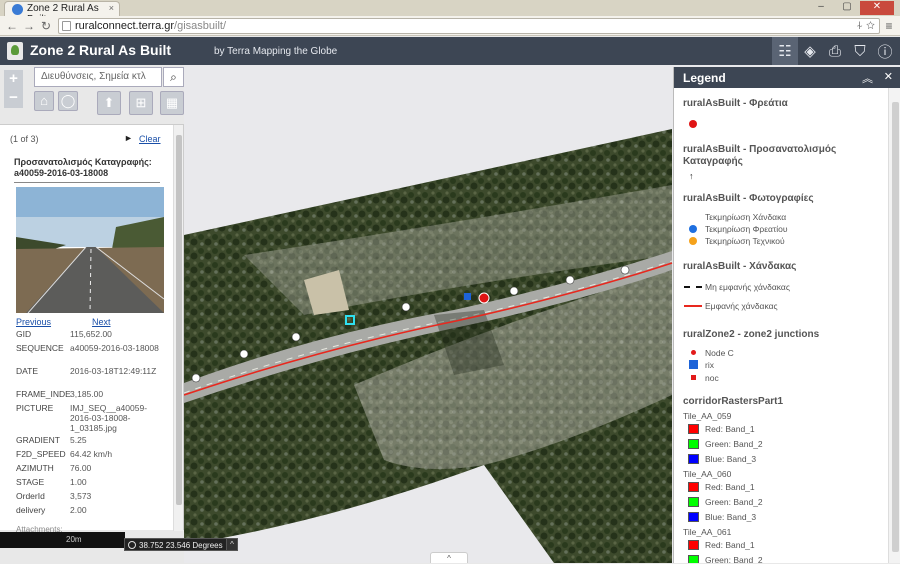 The image size is (900, 564). What do you see at coordinates (741, 306) in the screenshot?
I see `legend-item-label: Εμφανής χάνδακας` at bounding box center [741, 306].